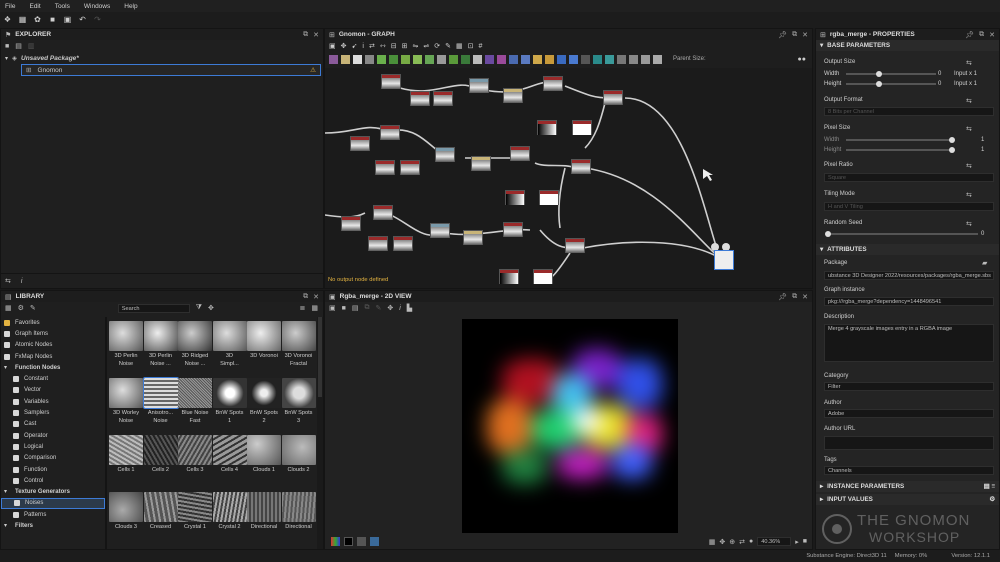 This screenshot has width=1000, height=562. I want to click on align-icon: ⇿, so click(383, 46).